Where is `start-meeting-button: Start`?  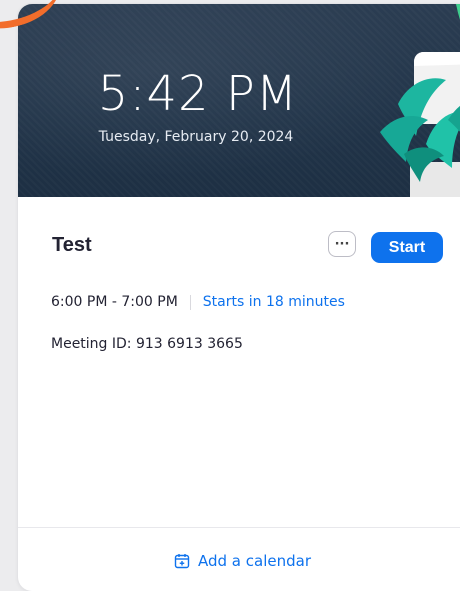
start-meeting-button: Start is located at coordinates (407, 247).